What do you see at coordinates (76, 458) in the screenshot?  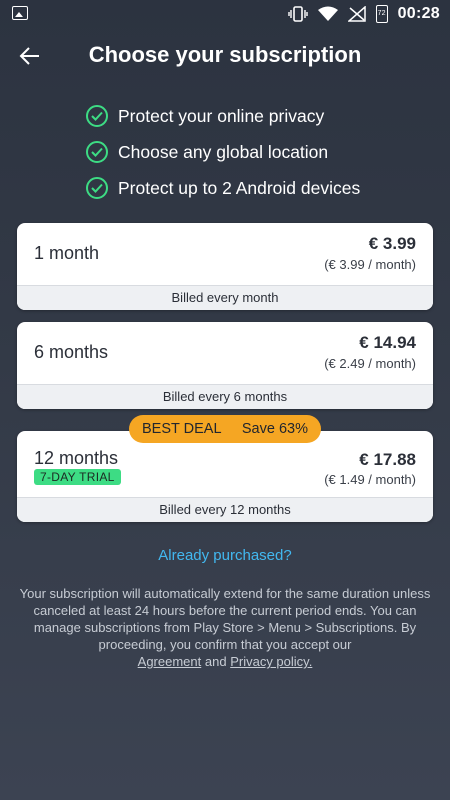 I see `plan-duration: 12 months` at bounding box center [76, 458].